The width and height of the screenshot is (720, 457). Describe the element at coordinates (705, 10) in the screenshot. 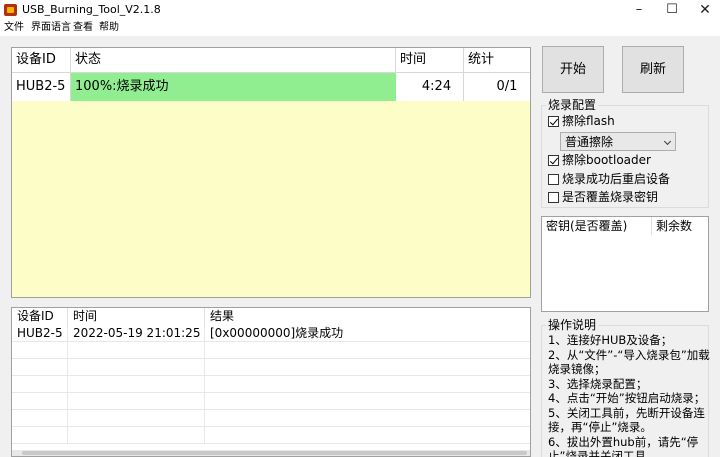

I see `close-button: ✕` at that location.